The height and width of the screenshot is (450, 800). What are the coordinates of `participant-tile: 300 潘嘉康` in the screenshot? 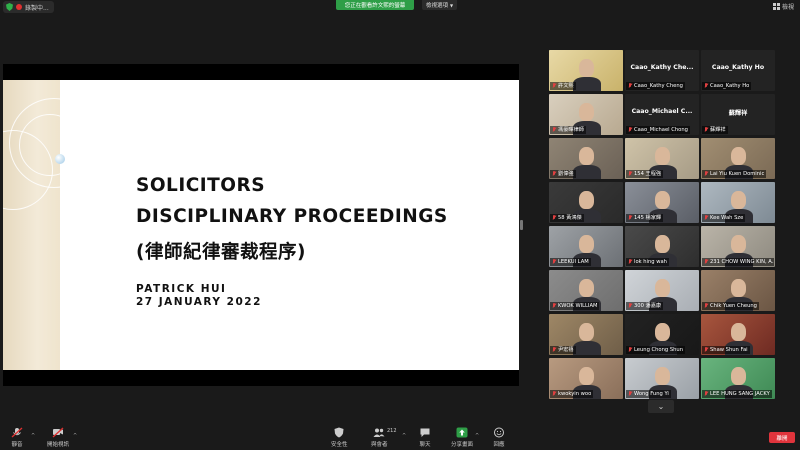 It's located at (662, 290).